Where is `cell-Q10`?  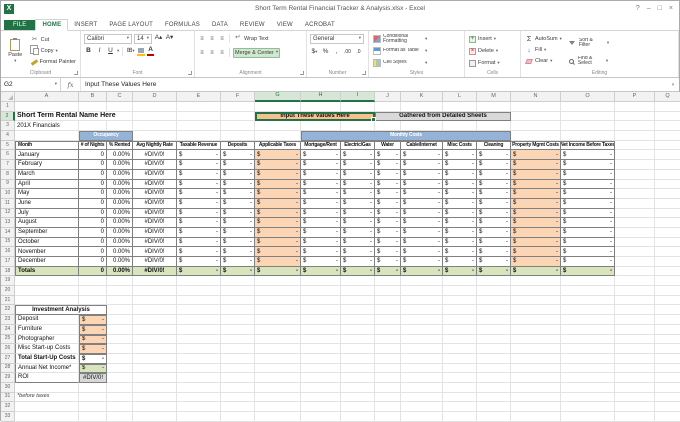
cell-Q10 is located at coordinates (667, 194).